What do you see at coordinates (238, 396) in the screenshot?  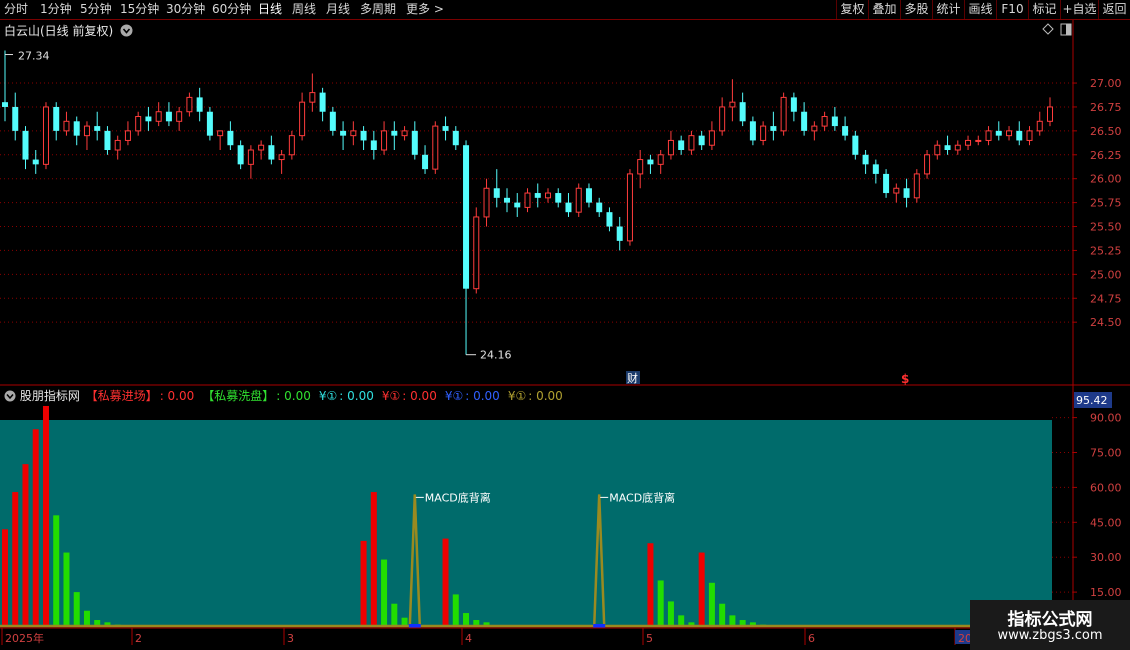 I see `indicator-label: 【私募洗盘】` at bounding box center [238, 396].